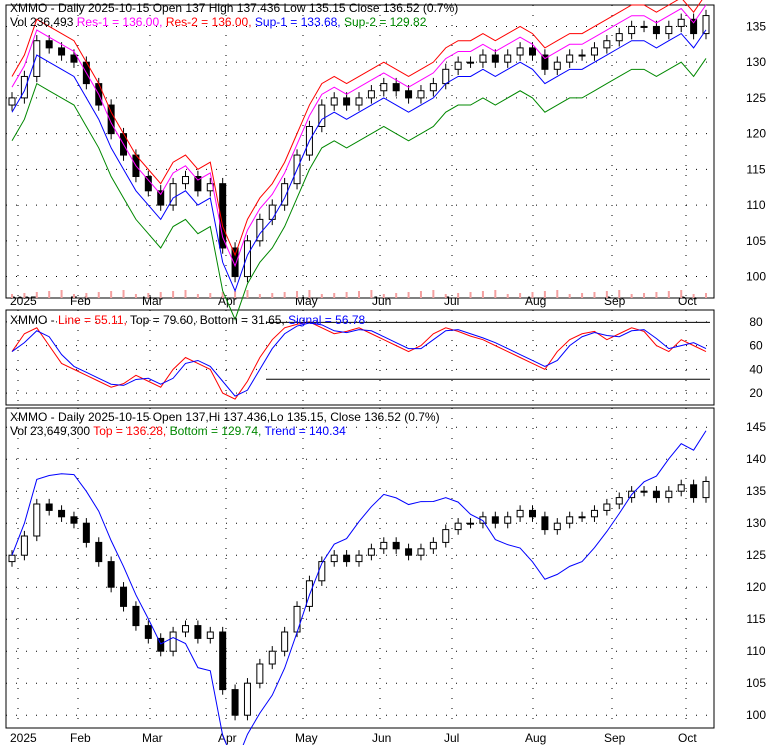  I want to click on vol3-label: Vol 23,649,300, so click(50, 431).